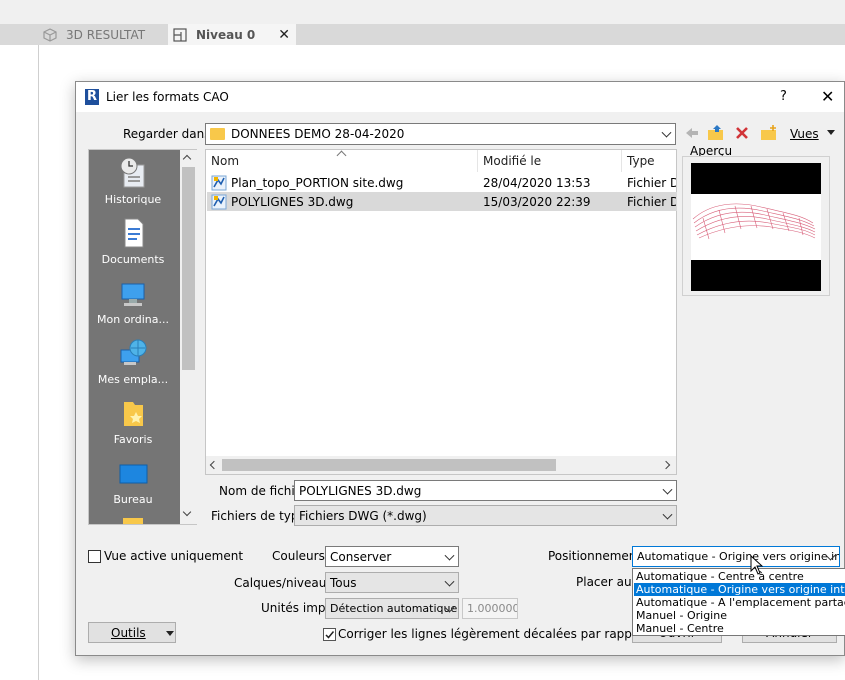  I want to click on file-modified: 15/03/2020 22:39, so click(537, 201).